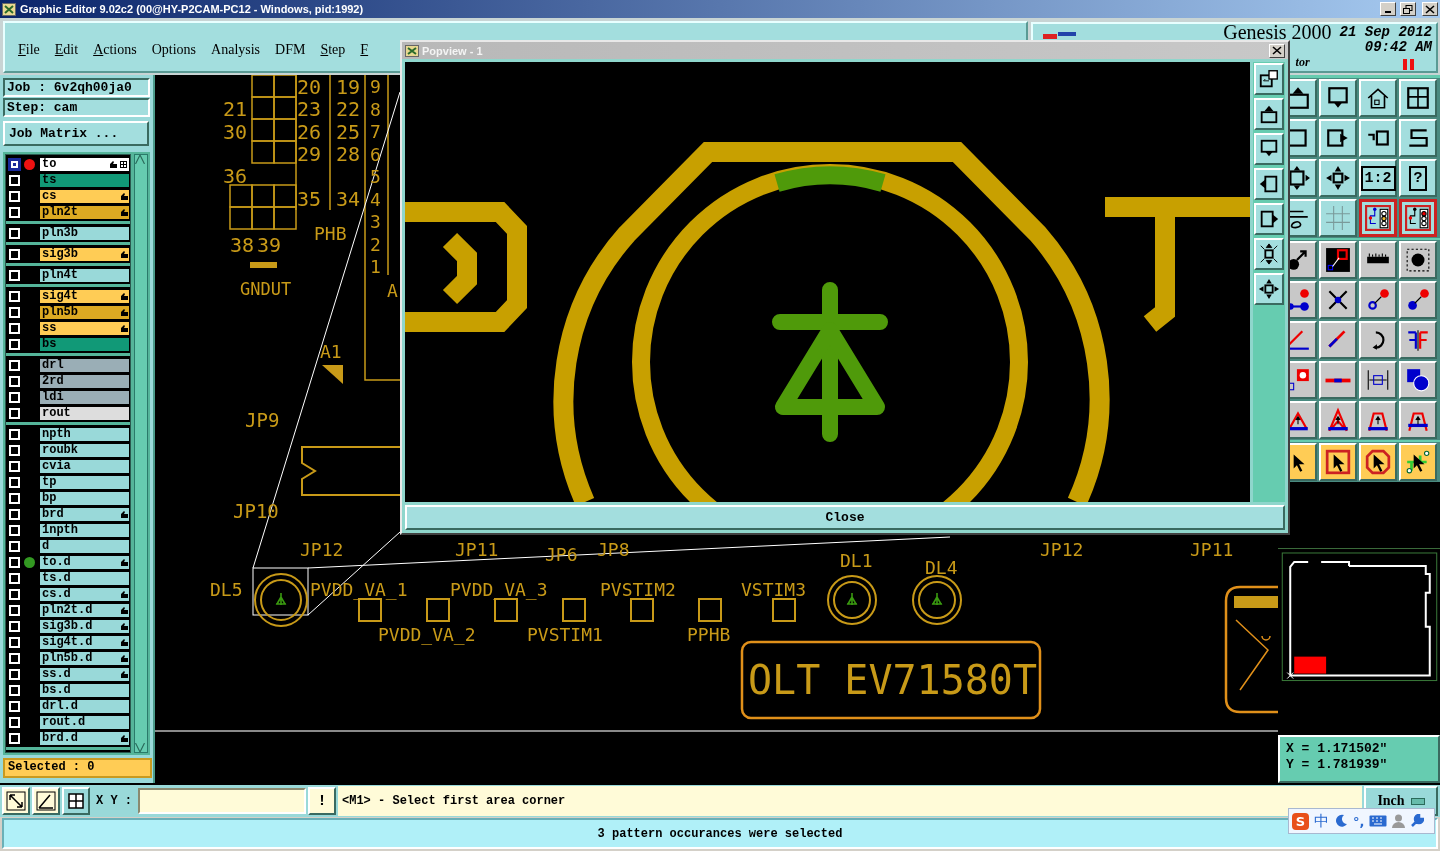 The width and height of the screenshot is (1440, 851). Describe the element at coordinates (84, 466) in the screenshot. I see `layer-item: cvia` at that location.